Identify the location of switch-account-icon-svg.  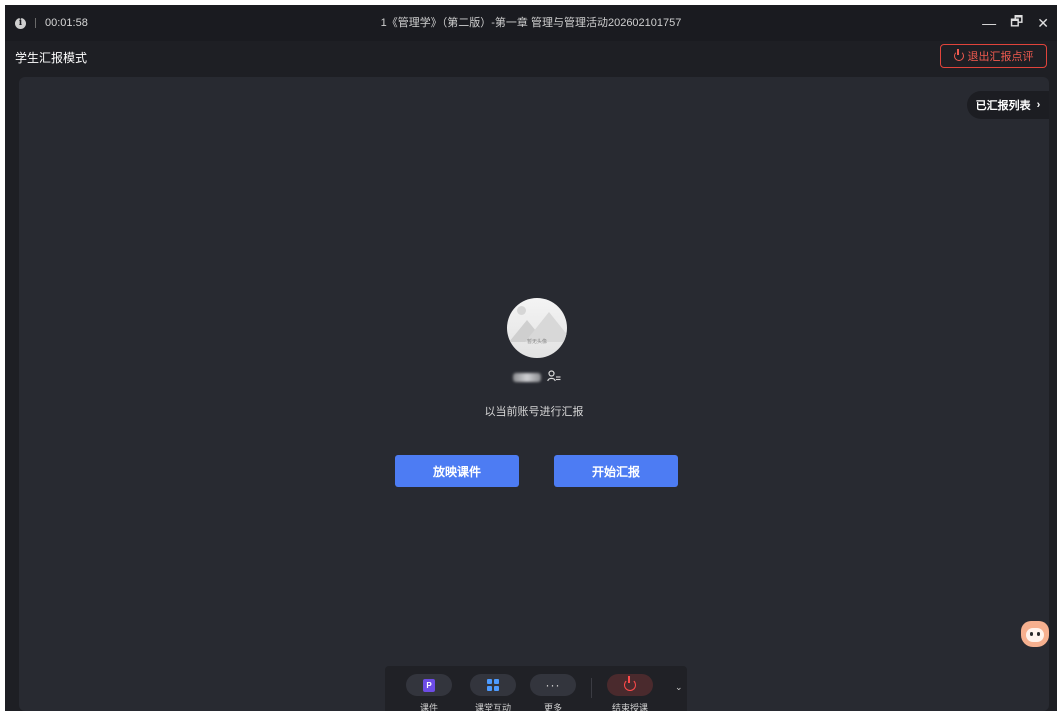
(554, 375).